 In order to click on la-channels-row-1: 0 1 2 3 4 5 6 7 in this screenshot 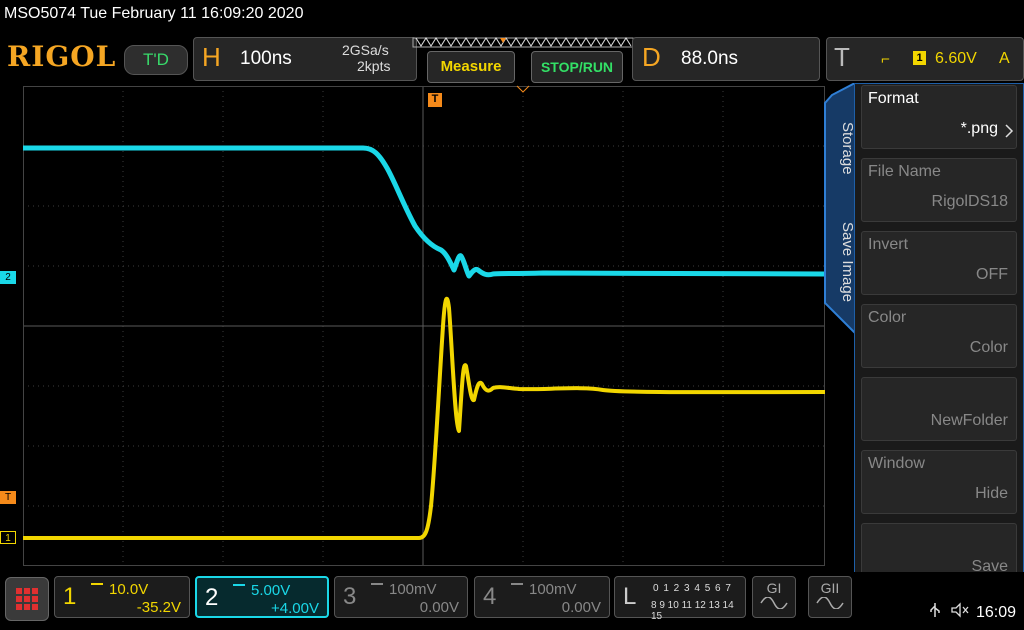, I will do `click(692, 588)`.